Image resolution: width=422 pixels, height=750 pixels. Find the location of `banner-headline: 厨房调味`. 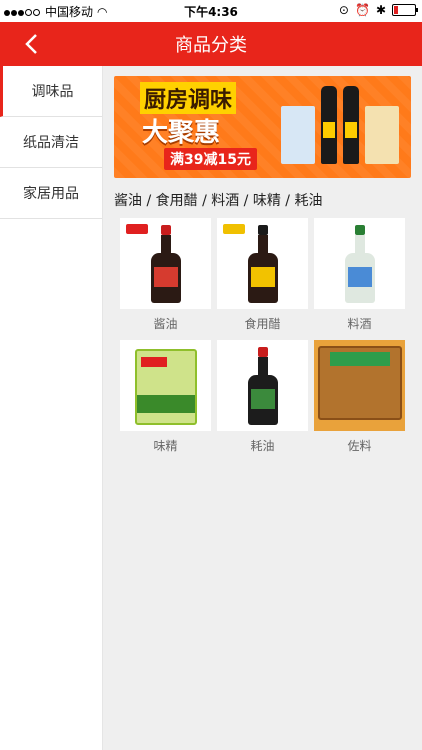

banner-headline: 厨房调味 is located at coordinates (188, 98).